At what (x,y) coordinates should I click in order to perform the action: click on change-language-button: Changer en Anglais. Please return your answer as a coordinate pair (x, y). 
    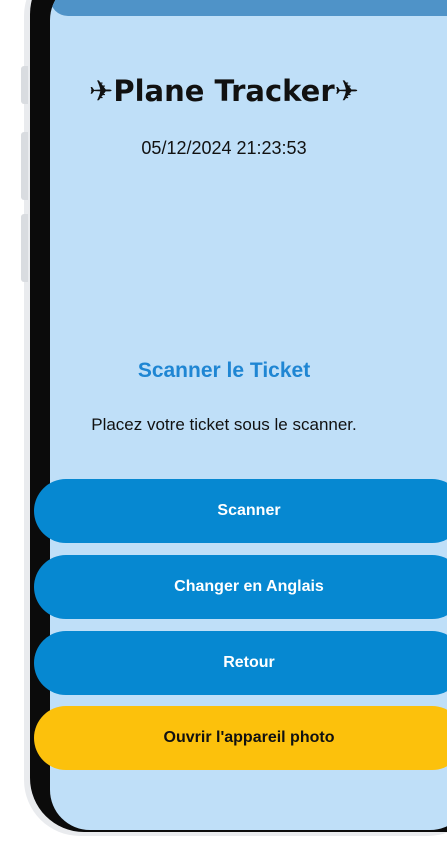
    Looking at the image, I should click on (240, 587).